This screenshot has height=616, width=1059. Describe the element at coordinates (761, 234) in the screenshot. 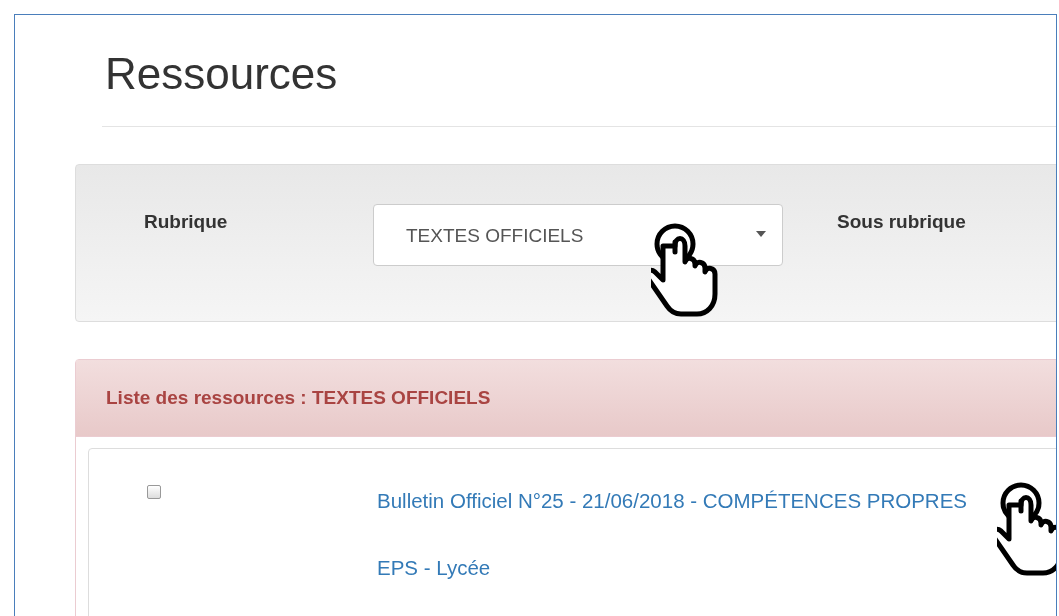

I see `caret-icon` at that location.